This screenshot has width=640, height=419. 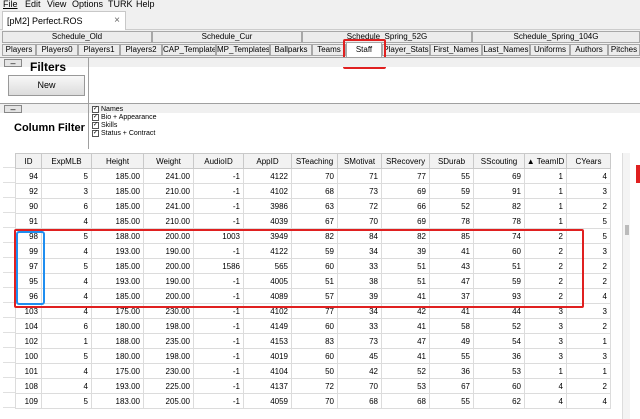 I want to click on grid-cell: 4102, so click(x=267, y=191).